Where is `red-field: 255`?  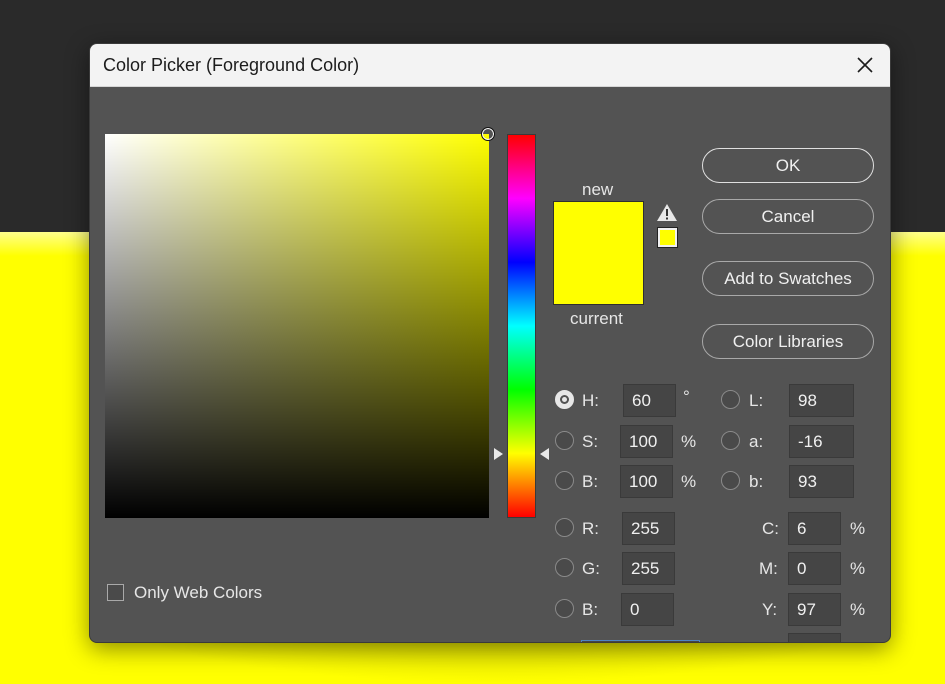
red-field: 255 is located at coordinates (648, 528).